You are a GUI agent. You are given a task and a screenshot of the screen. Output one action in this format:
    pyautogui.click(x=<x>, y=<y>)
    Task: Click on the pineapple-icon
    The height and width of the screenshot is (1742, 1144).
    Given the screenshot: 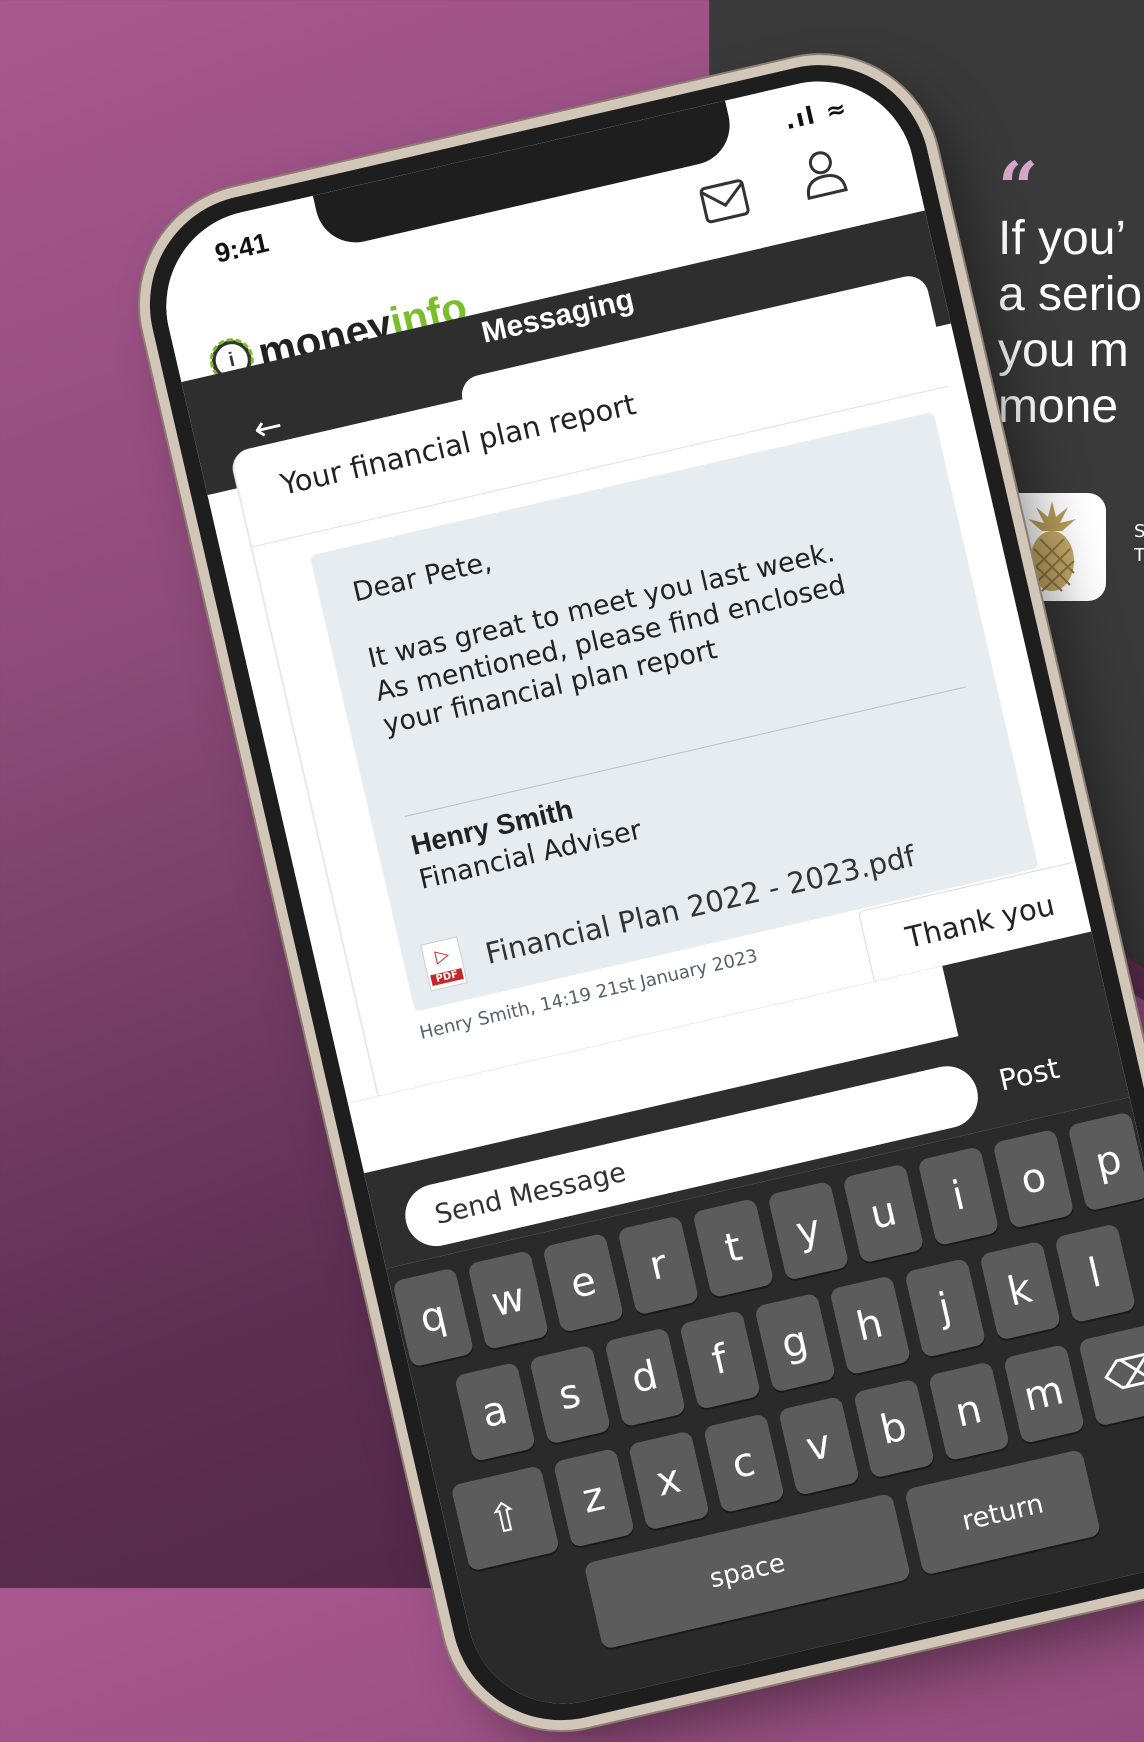 What is the action you would take?
    pyautogui.click(x=1052, y=546)
    